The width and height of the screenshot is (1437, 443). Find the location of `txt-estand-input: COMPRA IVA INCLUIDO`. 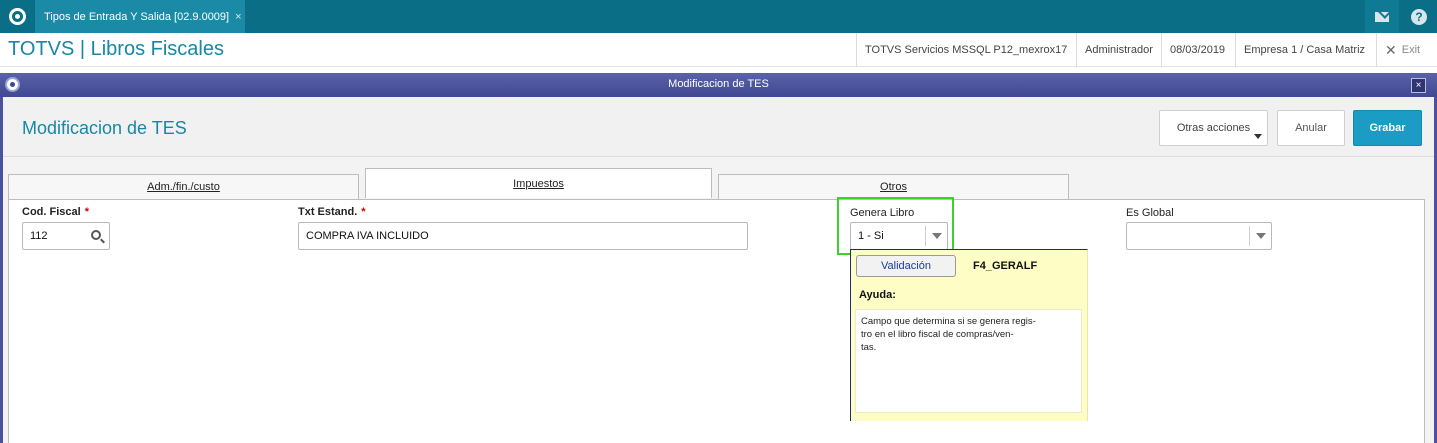

txt-estand-input: COMPRA IVA INCLUIDO is located at coordinates (523, 236).